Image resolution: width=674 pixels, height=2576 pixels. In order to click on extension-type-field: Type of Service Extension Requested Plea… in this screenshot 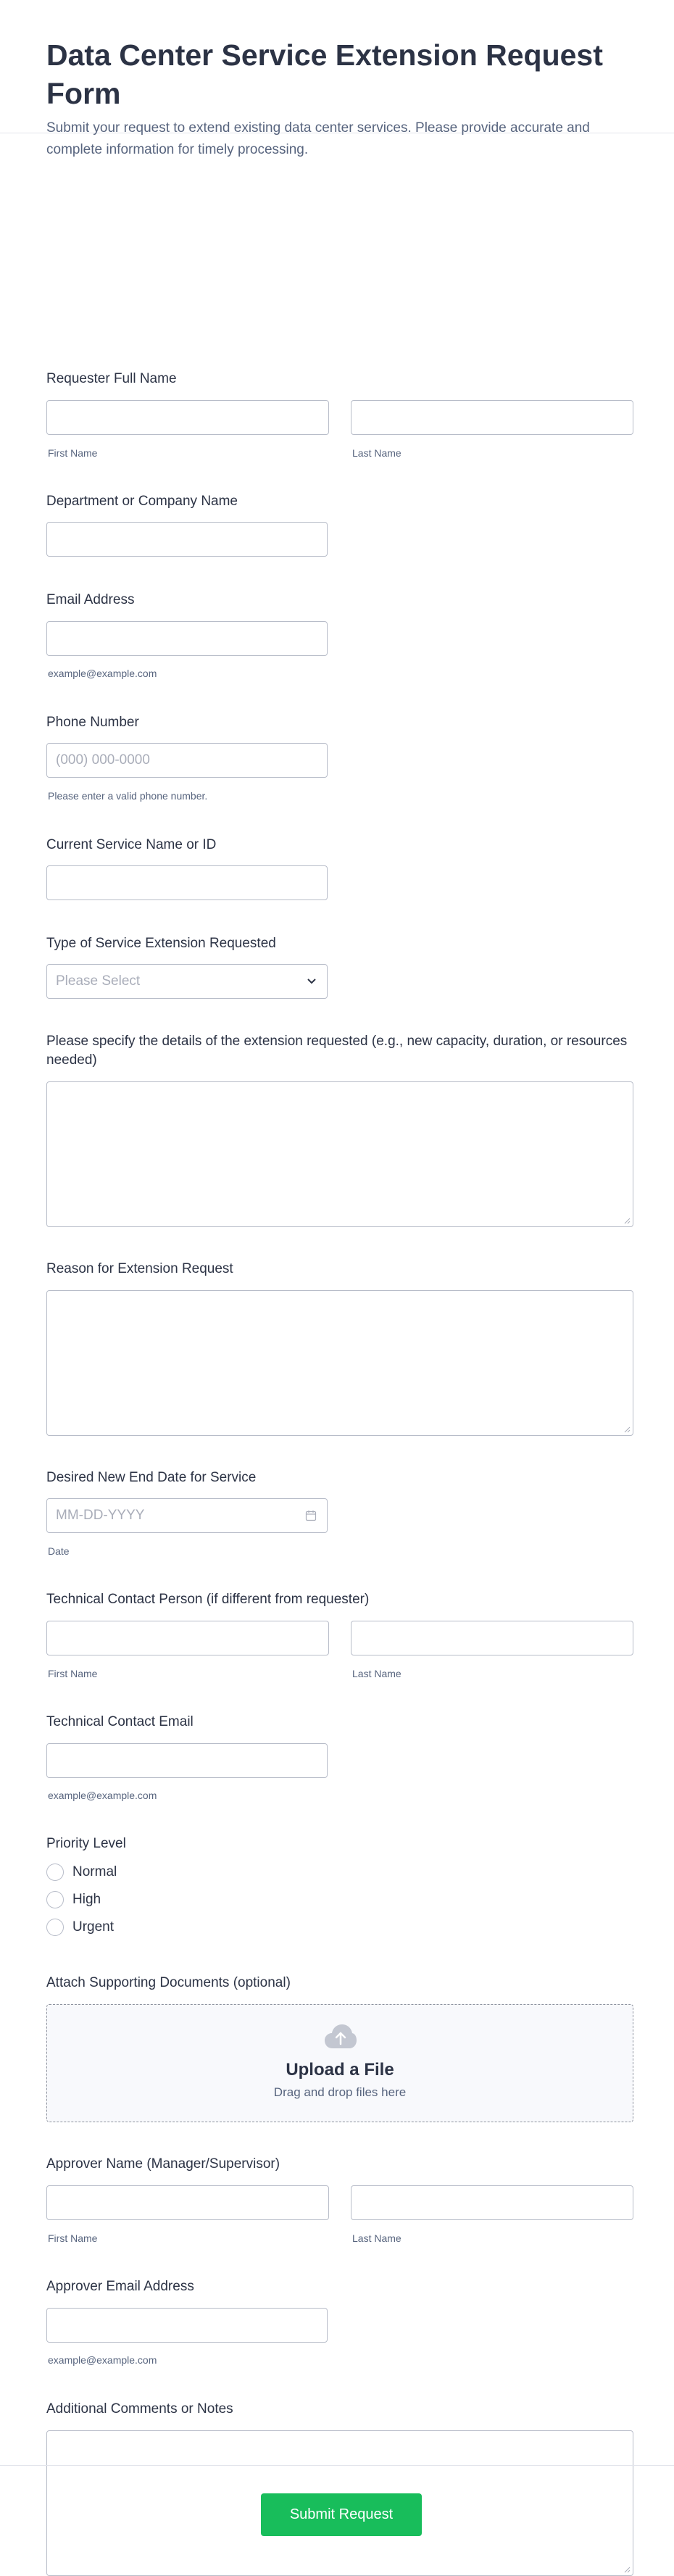, I will do `click(339, 966)`.